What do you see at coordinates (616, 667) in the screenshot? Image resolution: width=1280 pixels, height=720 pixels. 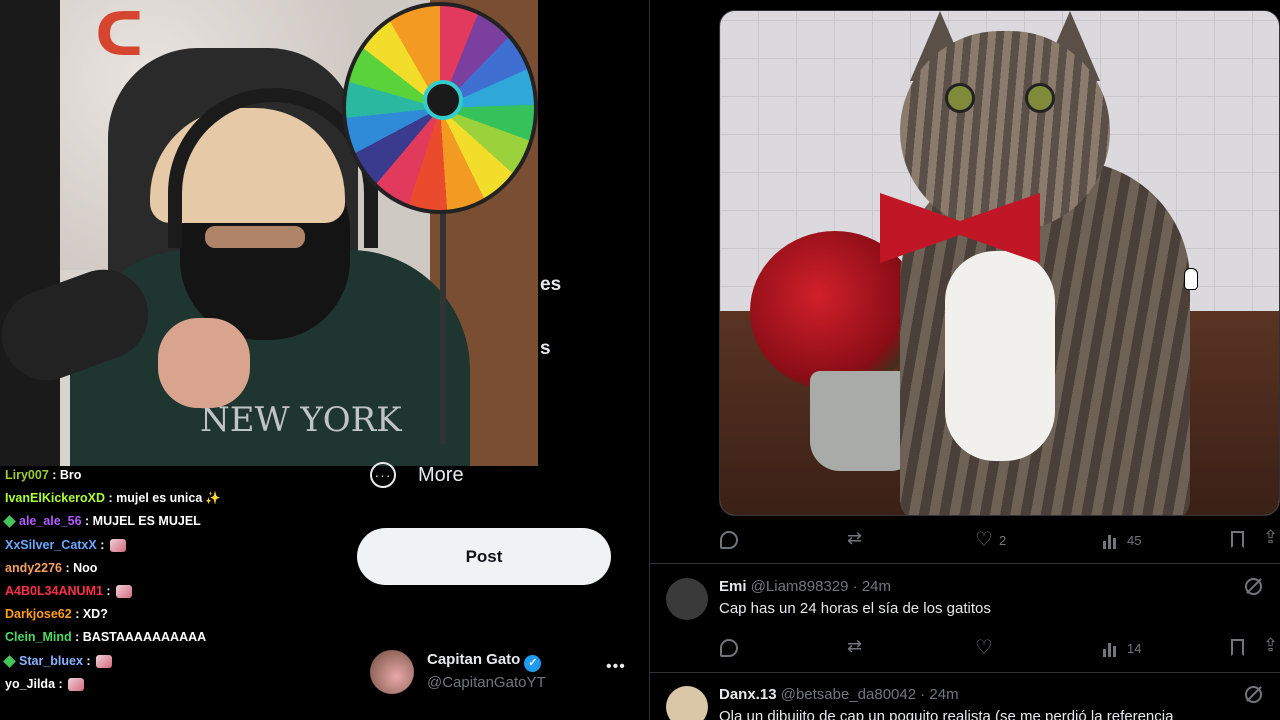 I see `more-options-icon: •••` at bounding box center [616, 667].